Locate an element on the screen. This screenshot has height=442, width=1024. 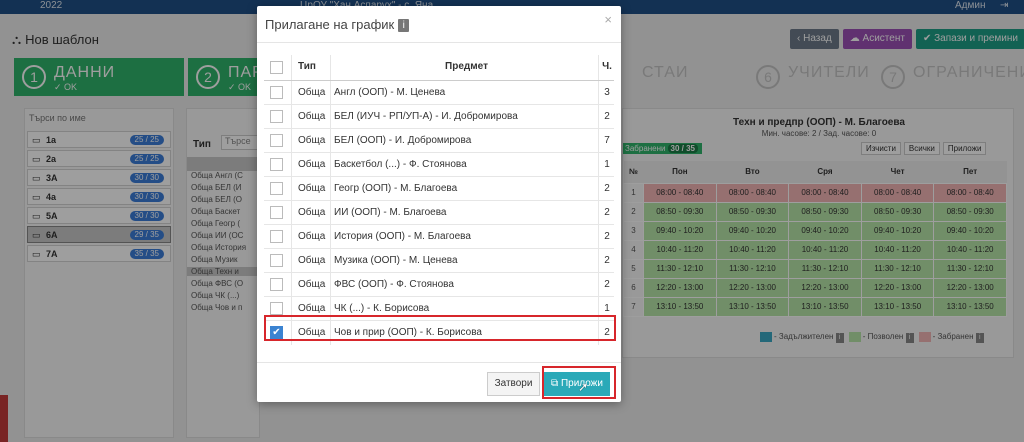
table-row: Обща ИИ (ООП) - М. Благоева 2 is located at coordinates (439, 213).